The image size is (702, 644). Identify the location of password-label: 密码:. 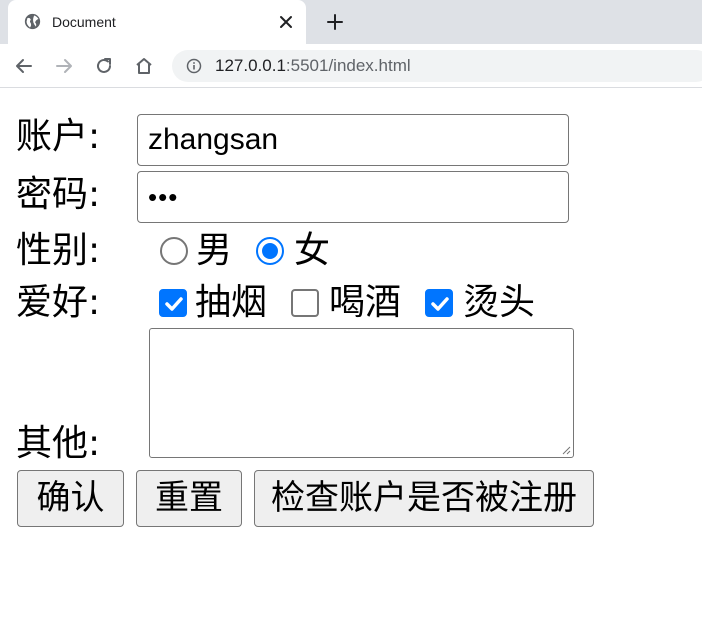
(58, 194).